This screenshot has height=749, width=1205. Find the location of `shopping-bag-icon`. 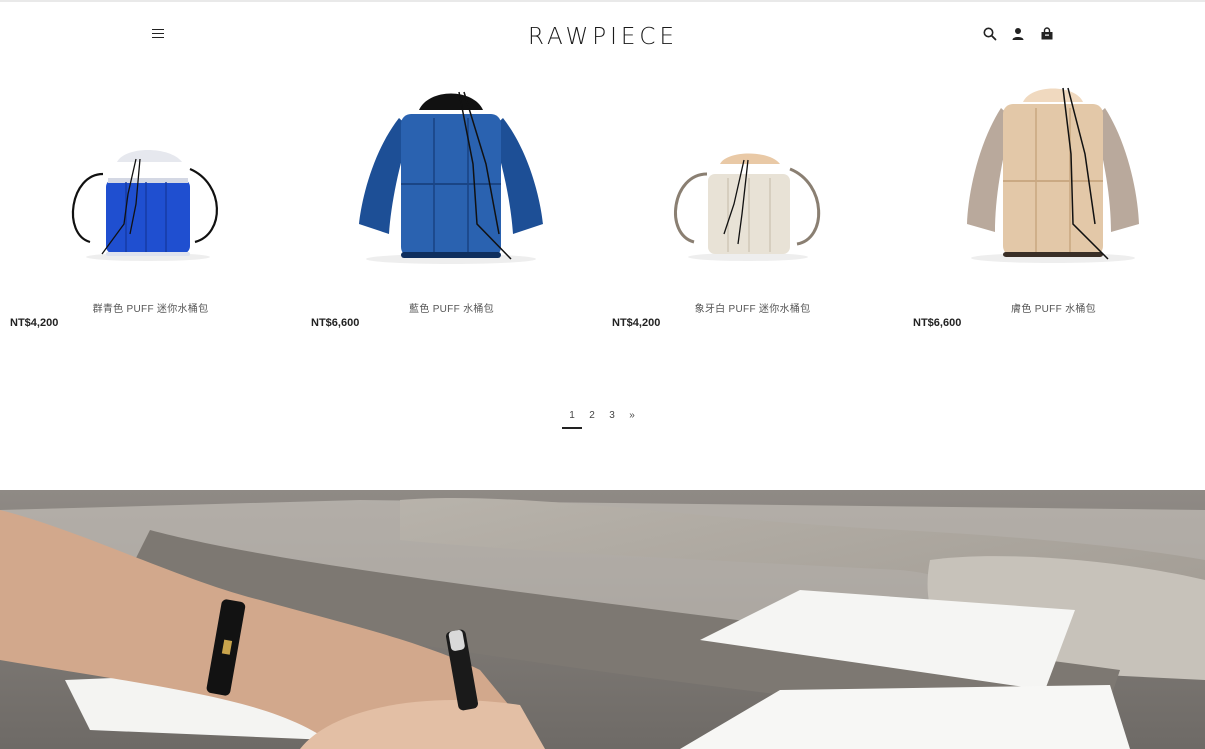

shopping-bag-icon is located at coordinates (1047, 34).